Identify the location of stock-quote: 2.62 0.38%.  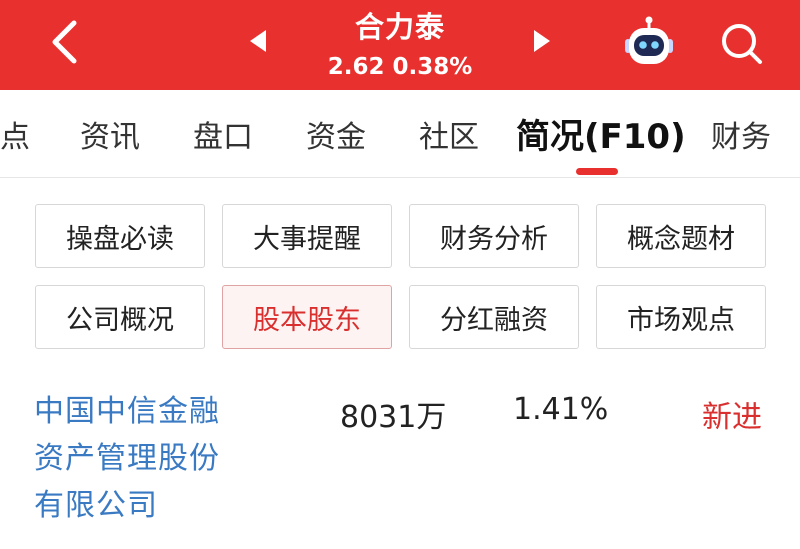
(400, 67).